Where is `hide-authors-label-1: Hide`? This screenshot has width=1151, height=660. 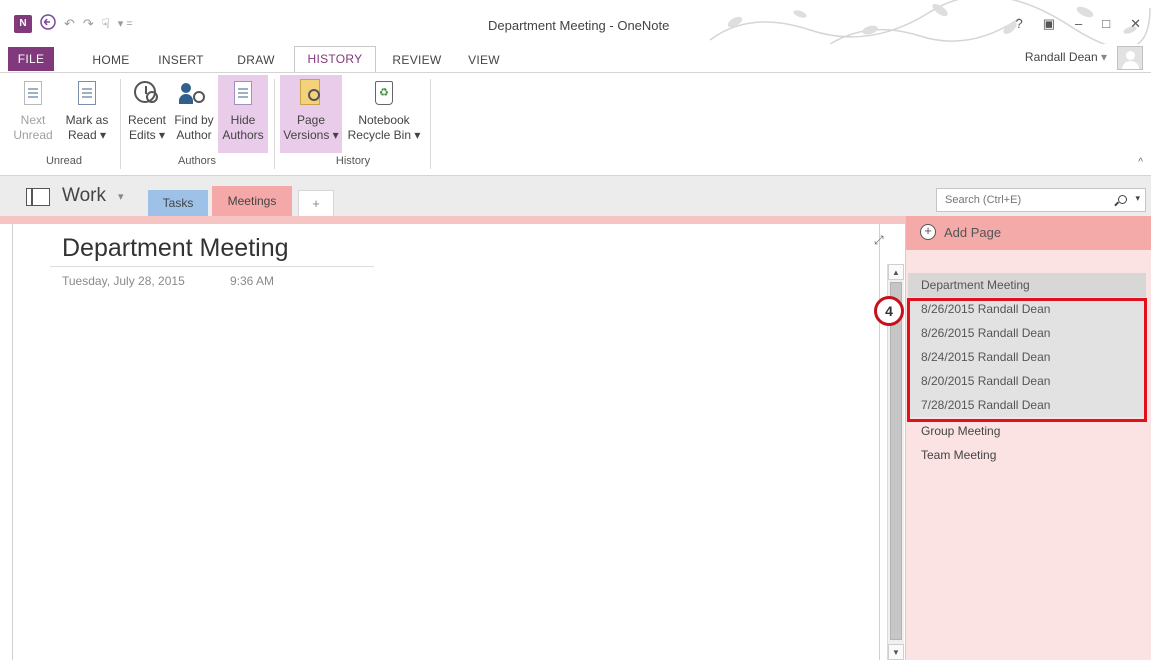
hide-authors-label-1: Hide is located at coordinates (243, 120).